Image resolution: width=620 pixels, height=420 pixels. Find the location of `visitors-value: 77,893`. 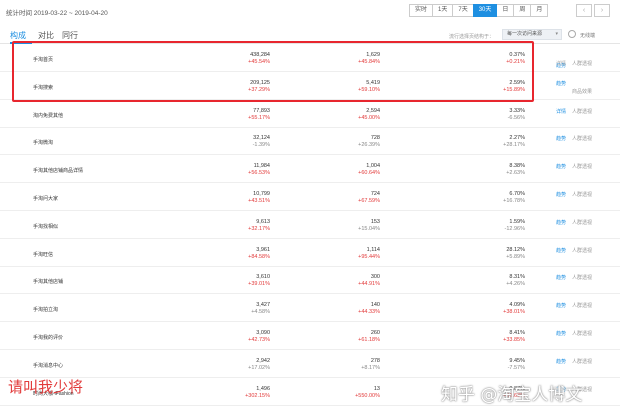

visitors-value: 77,893 is located at coordinates (261, 110).